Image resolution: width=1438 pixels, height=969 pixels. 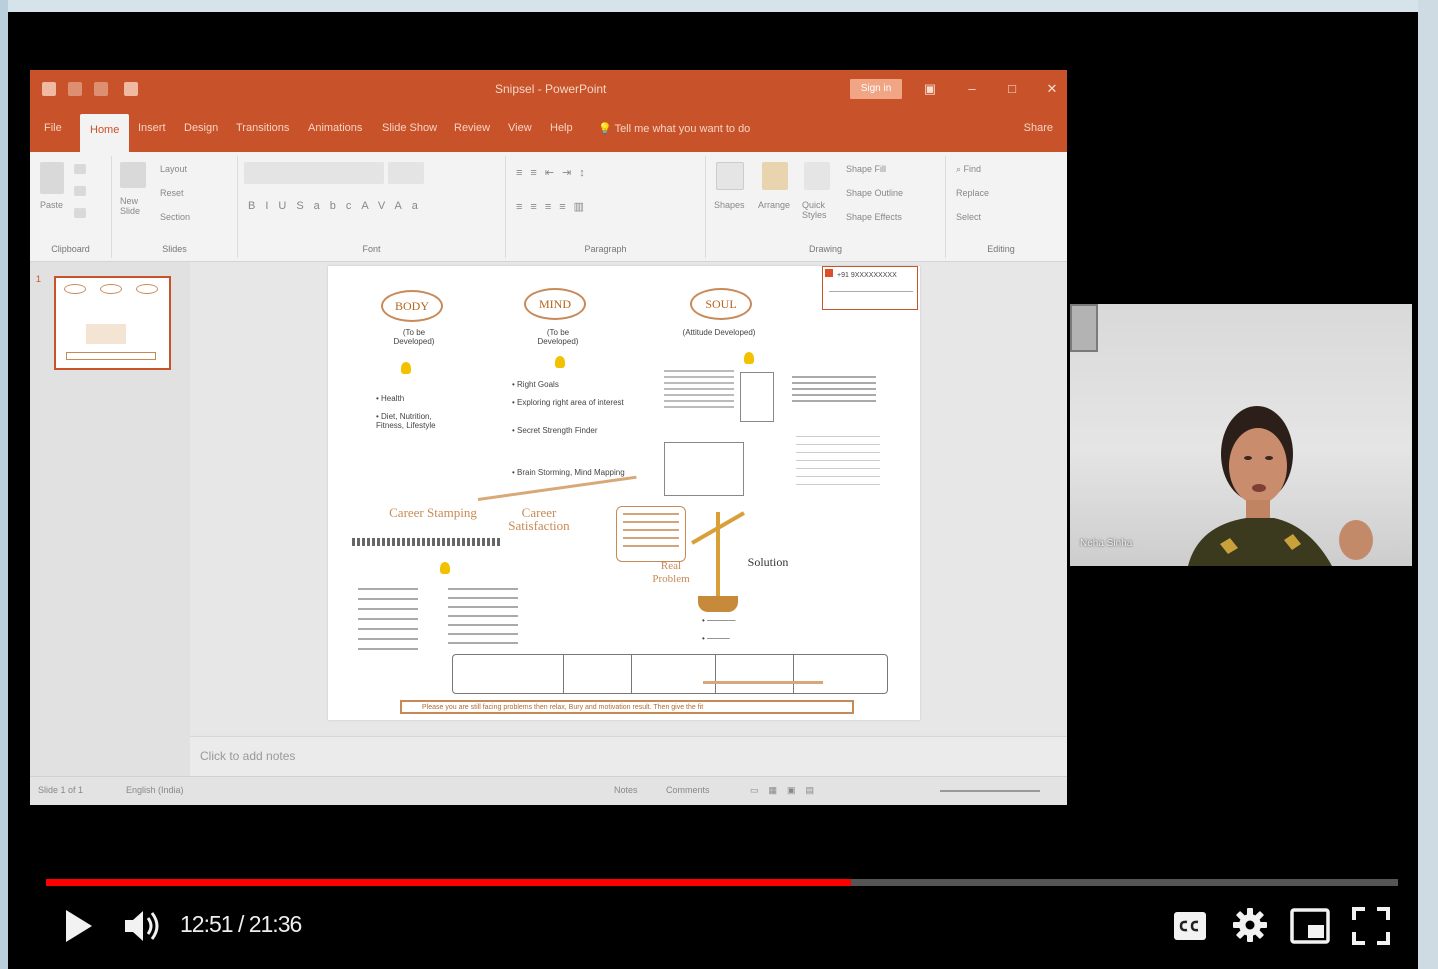 What do you see at coordinates (112, 323) in the screenshot?
I see `slide-thumbnail` at bounding box center [112, 323].